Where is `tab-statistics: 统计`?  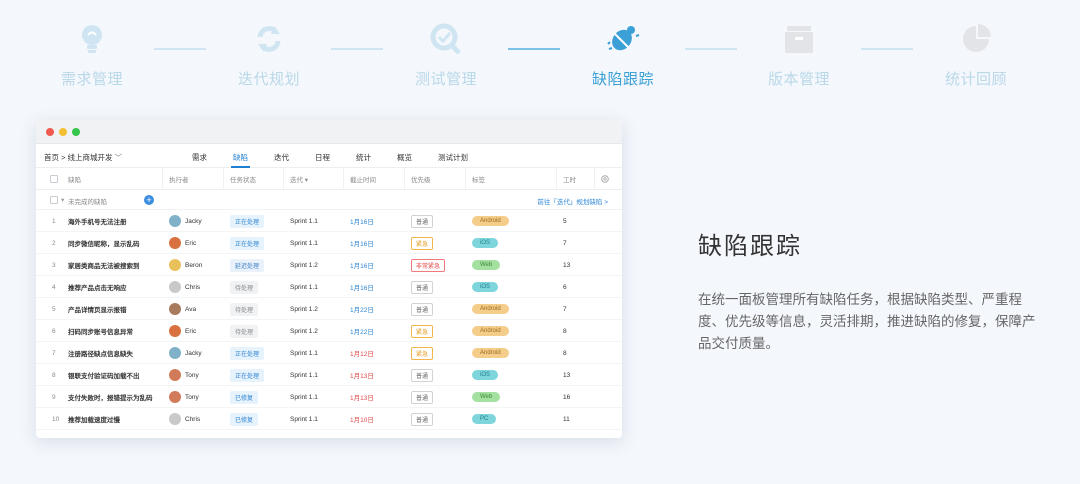
tab-statistics: 统计 is located at coordinates (363, 157).